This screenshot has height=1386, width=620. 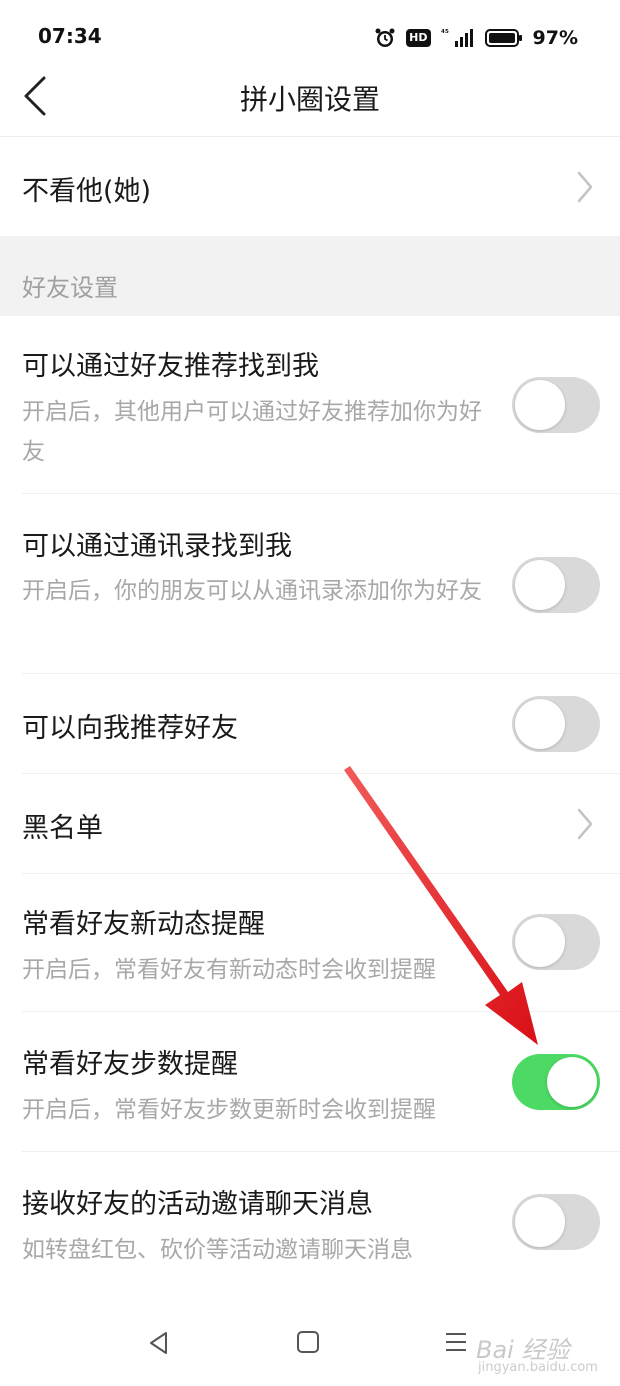 I want to click on signal-5g-icon: ⁴⁵, so click(x=457, y=38).